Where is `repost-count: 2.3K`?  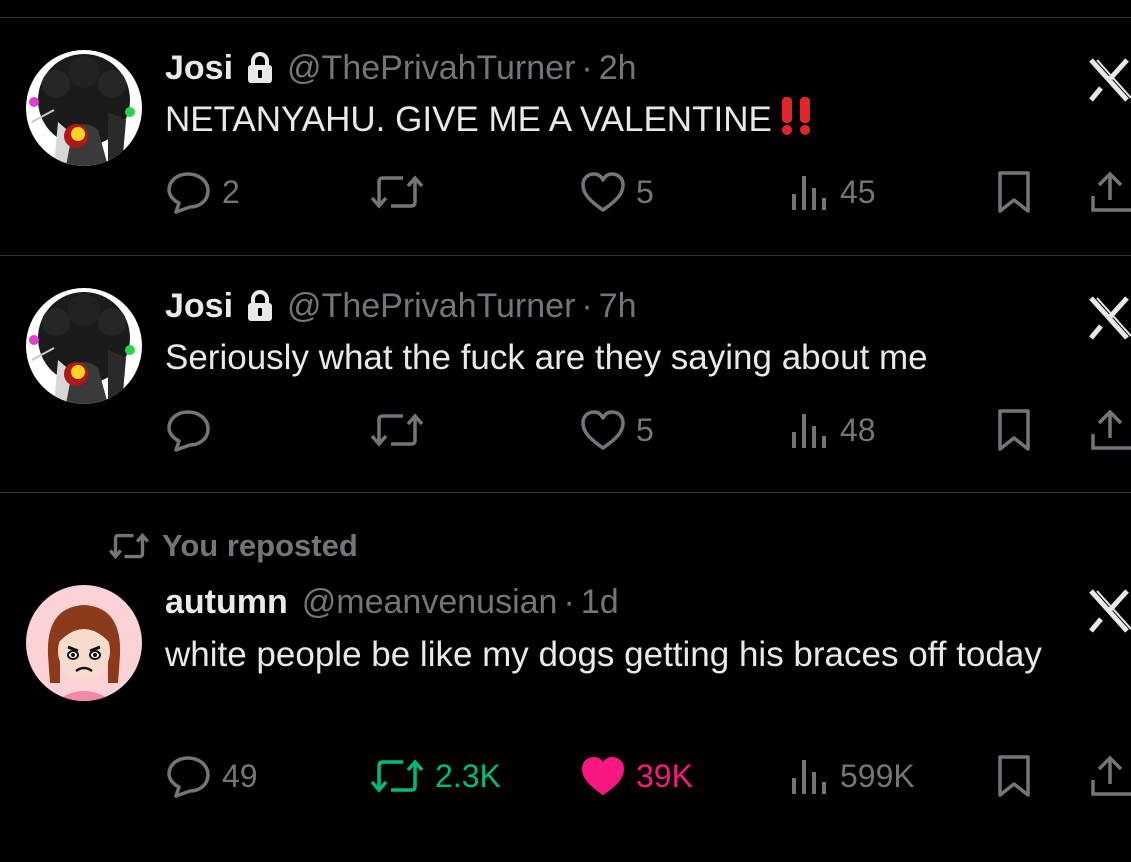 repost-count: 2.3K is located at coordinates (468, 775).